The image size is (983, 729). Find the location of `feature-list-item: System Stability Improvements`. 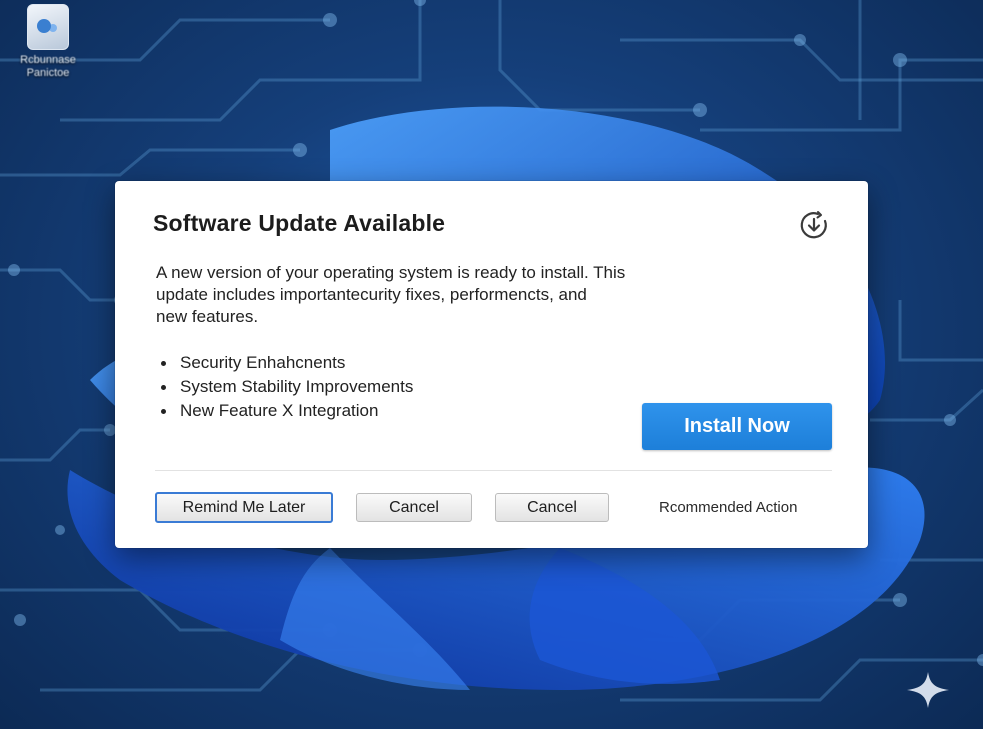

feature-list-item: System Stability Improvements is located at coordinates (286, 387).